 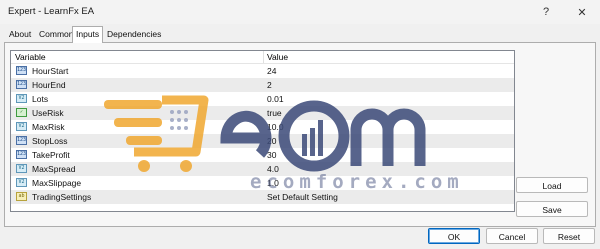 What do you see at coordinates (30, 57) in the screenshot?
I see `column-header-variable: Variable` at bounding box center [30, 57].